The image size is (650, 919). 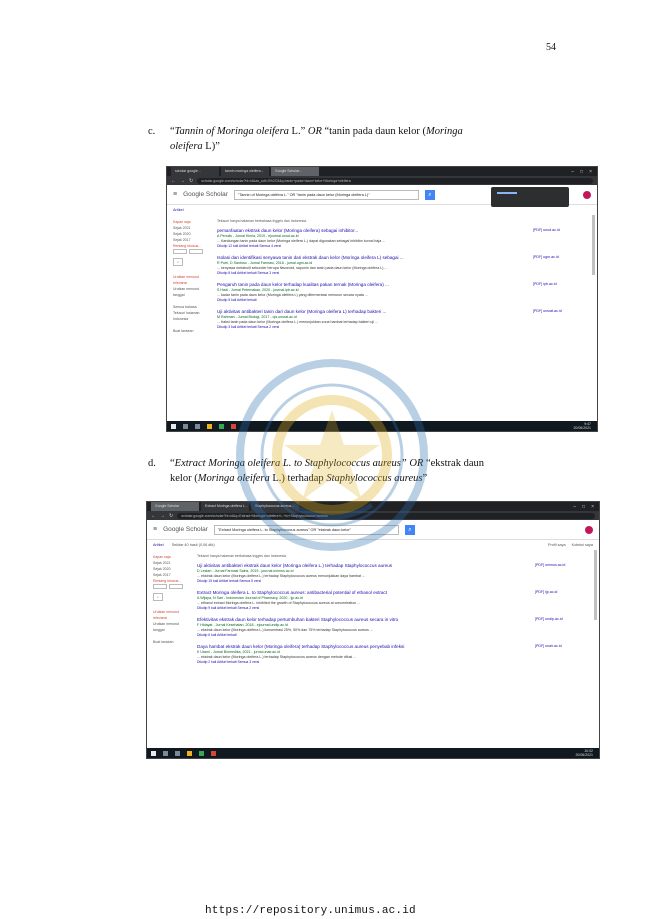 What do you see at coordinates (211, 146) in the screenshot?
I see `item-c-text: L)”` at bounding box center [211, 146].